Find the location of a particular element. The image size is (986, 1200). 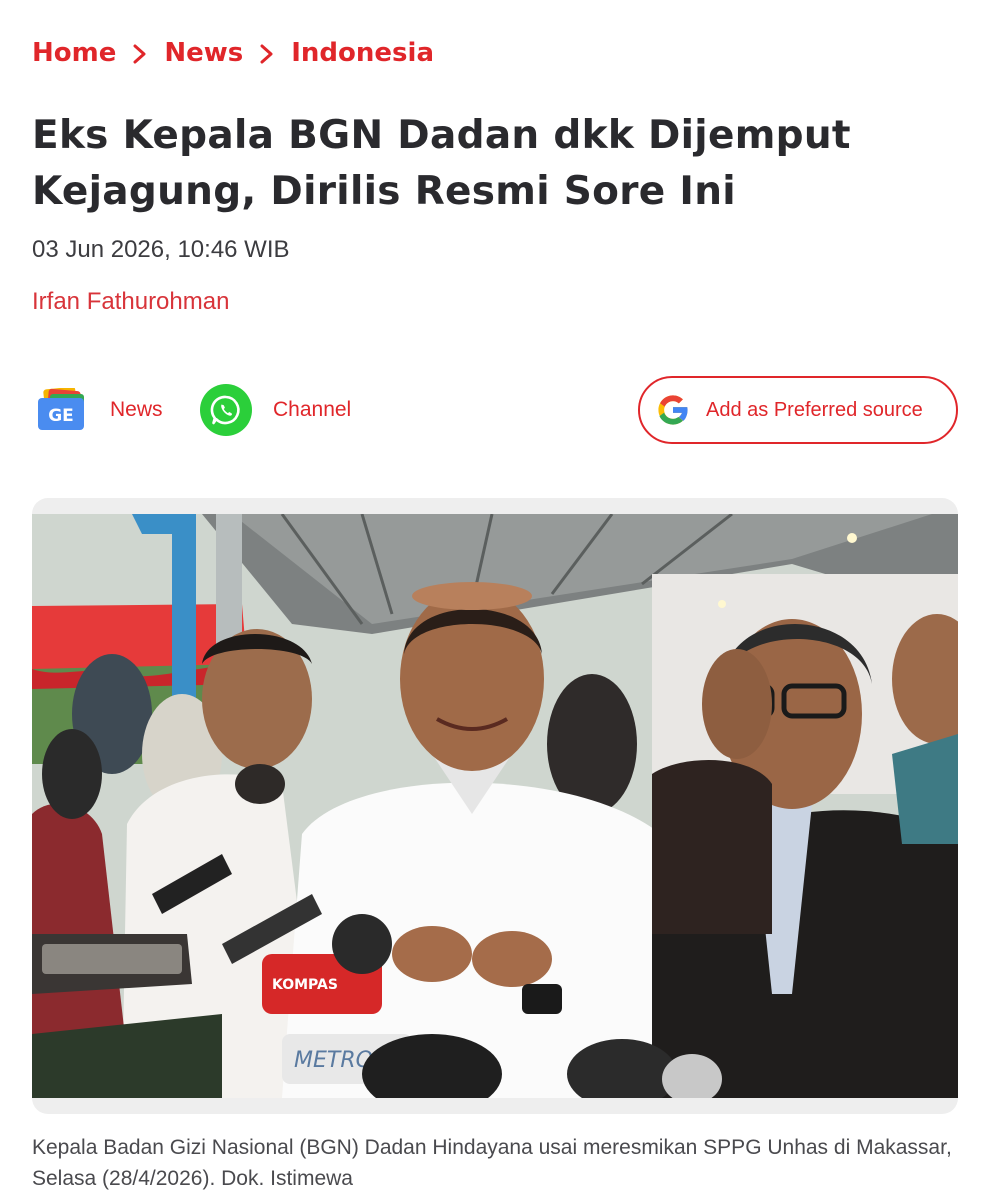

preferred-source-label: Add as Preferred source is located at coordinates (814, 410).